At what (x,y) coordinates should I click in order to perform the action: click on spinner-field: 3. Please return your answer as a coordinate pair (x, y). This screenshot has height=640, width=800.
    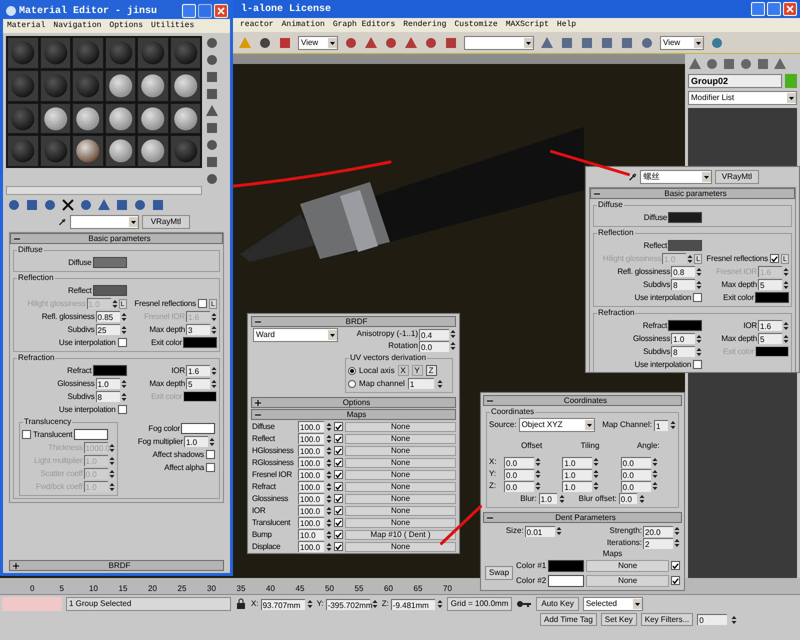
    Looking at the image, I should click on (198, 329).